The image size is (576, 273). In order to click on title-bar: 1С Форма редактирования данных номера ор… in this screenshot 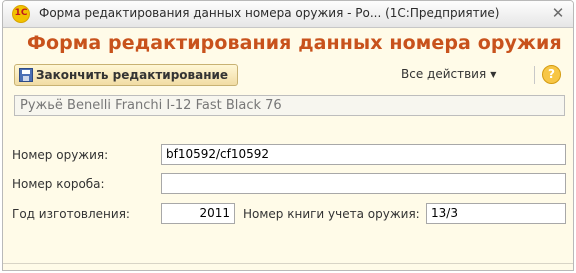, I will do `click(288, 14)`.